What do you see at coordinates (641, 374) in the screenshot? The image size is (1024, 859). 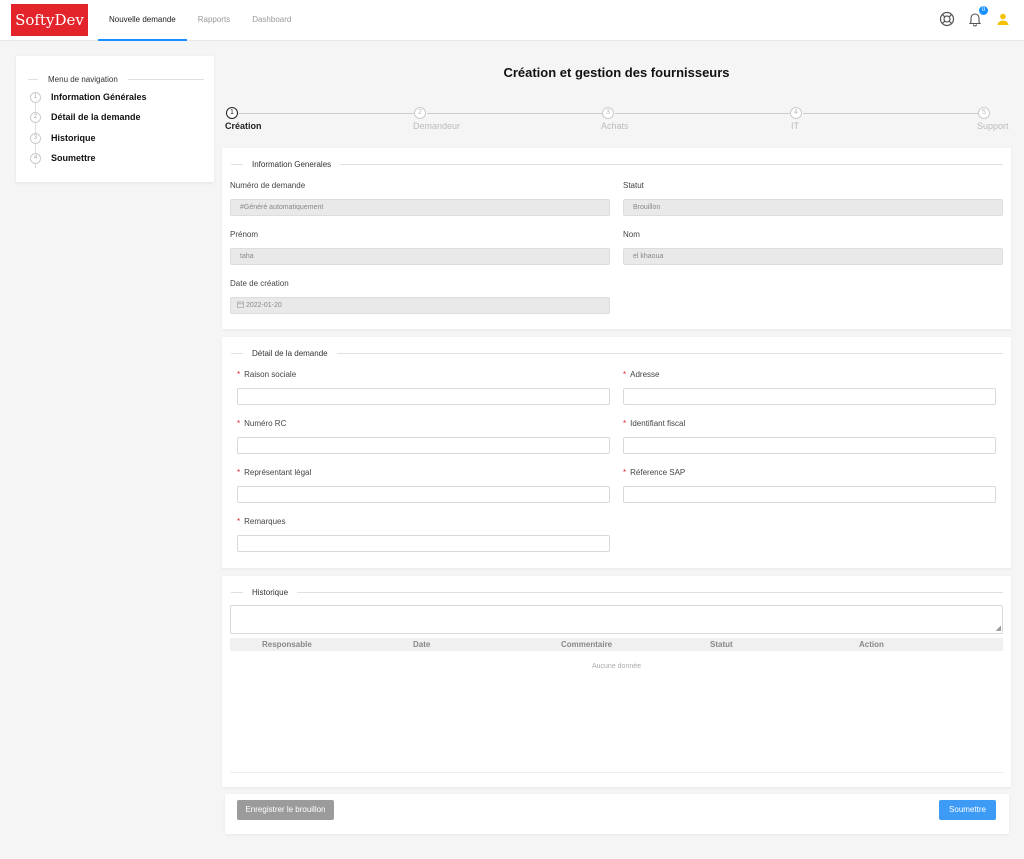 I see `adresse-label: * Adresse` at bounding box center [641, 374].